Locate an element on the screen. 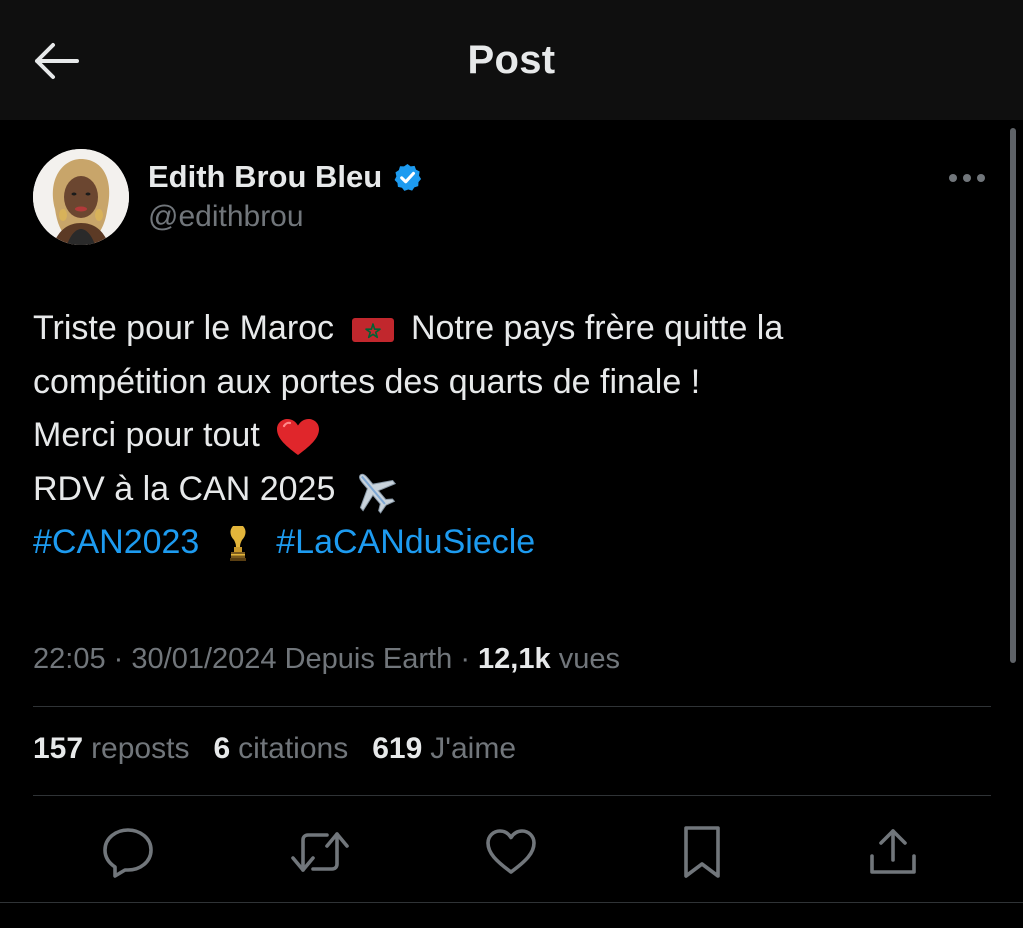  reposts-count: 157 is located at coordinates (58, 748).